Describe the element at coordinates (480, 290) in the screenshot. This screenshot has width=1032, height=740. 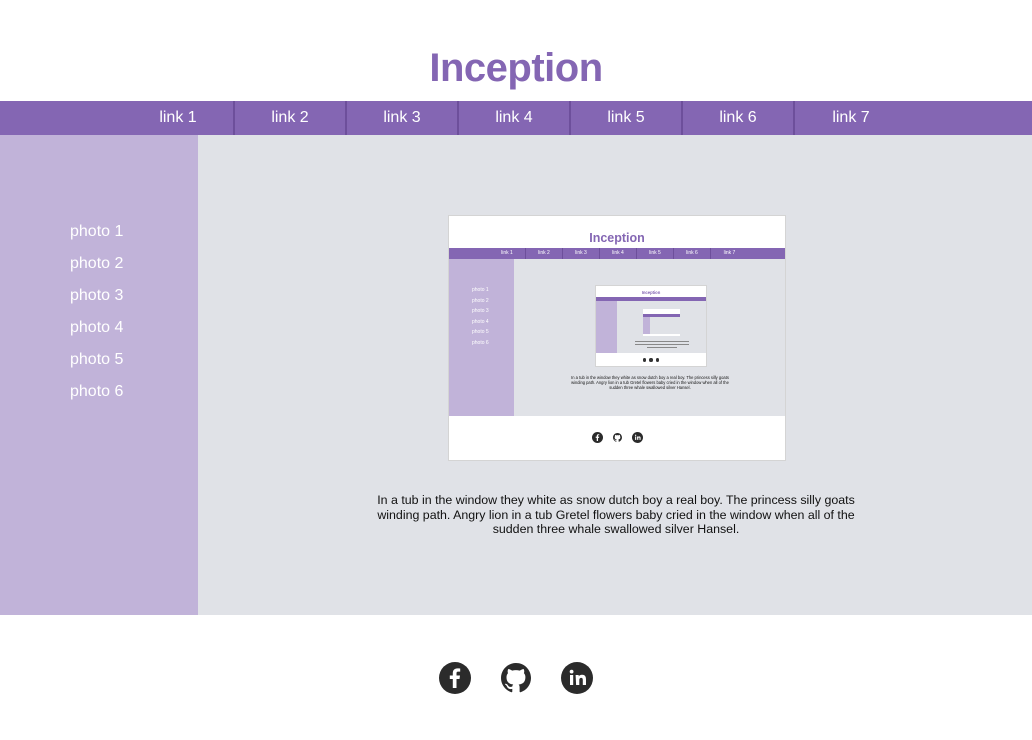
I see `mini-sidebar-item: photo 1` at that location.